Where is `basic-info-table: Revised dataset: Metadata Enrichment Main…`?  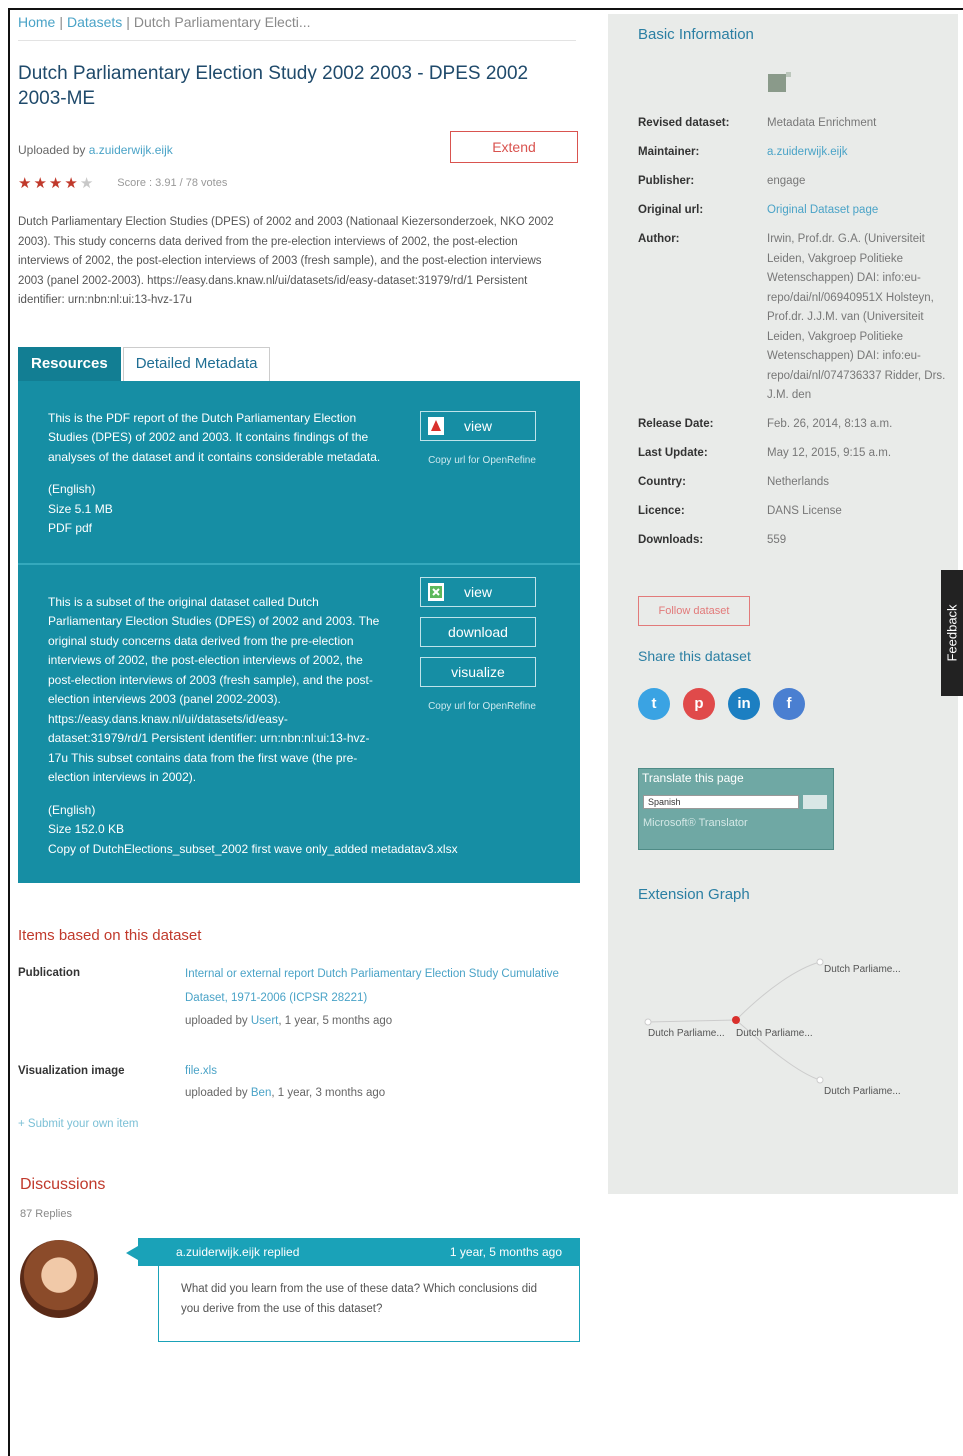
basic-info-table: Revised dataset: Metadata Enrichment Main… is located at coordinates (797, 337).